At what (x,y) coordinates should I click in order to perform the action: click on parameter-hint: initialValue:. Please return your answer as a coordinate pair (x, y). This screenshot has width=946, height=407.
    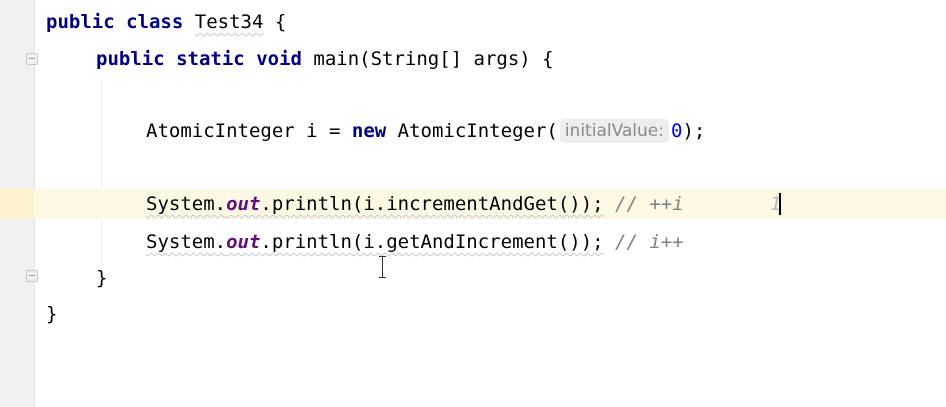
    Looking at the image, I should click on (614, 131).